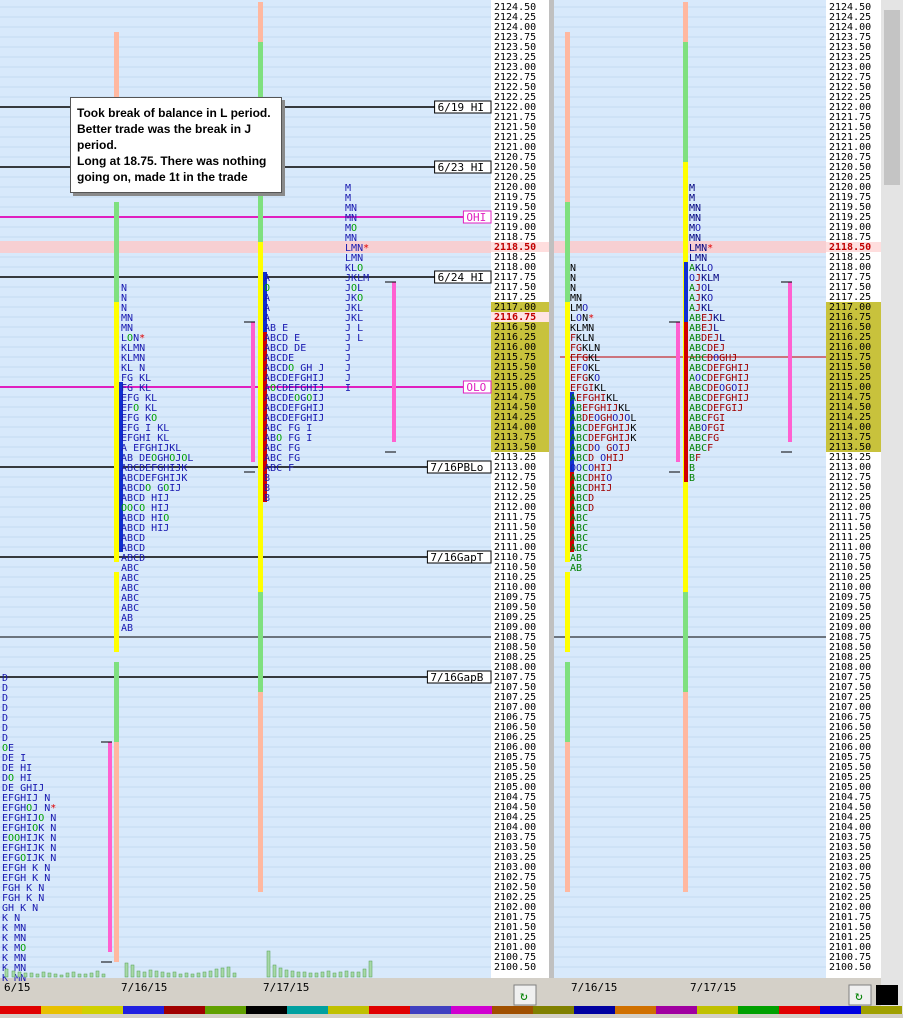 Image resolution: width=903 pixels, height=1018 pixels. I want to click on current-price-label: 2118.50, so click(850, 247).